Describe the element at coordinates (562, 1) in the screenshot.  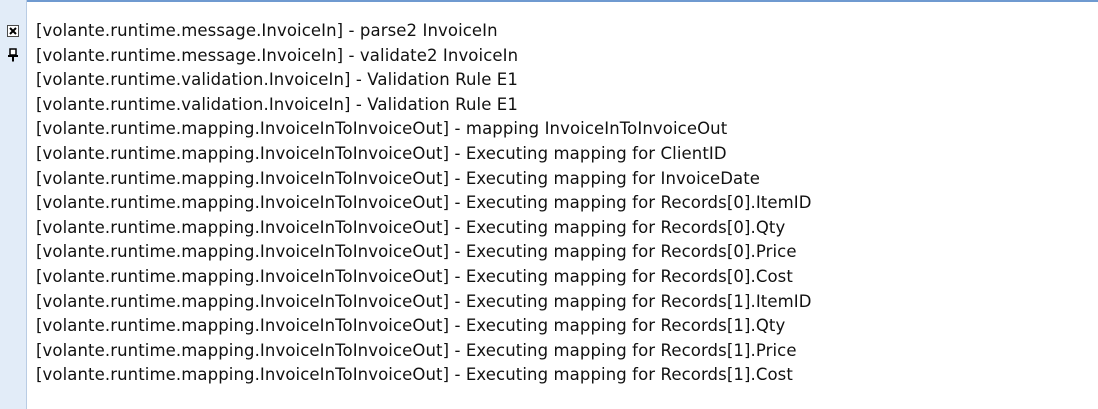
I see `panel-top-border` at that location.